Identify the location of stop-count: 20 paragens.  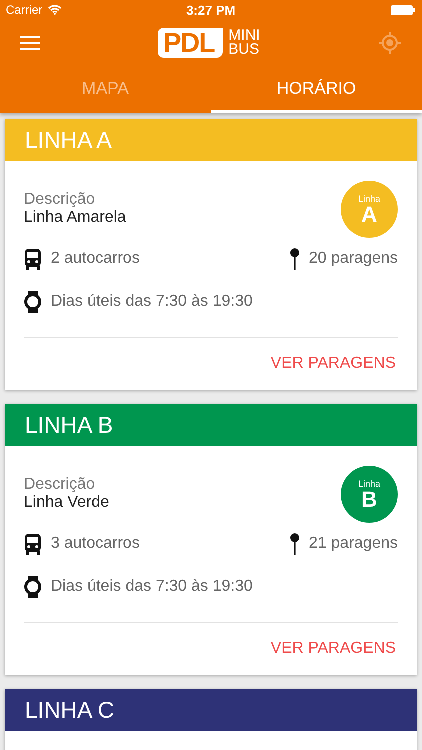
(353, 259).